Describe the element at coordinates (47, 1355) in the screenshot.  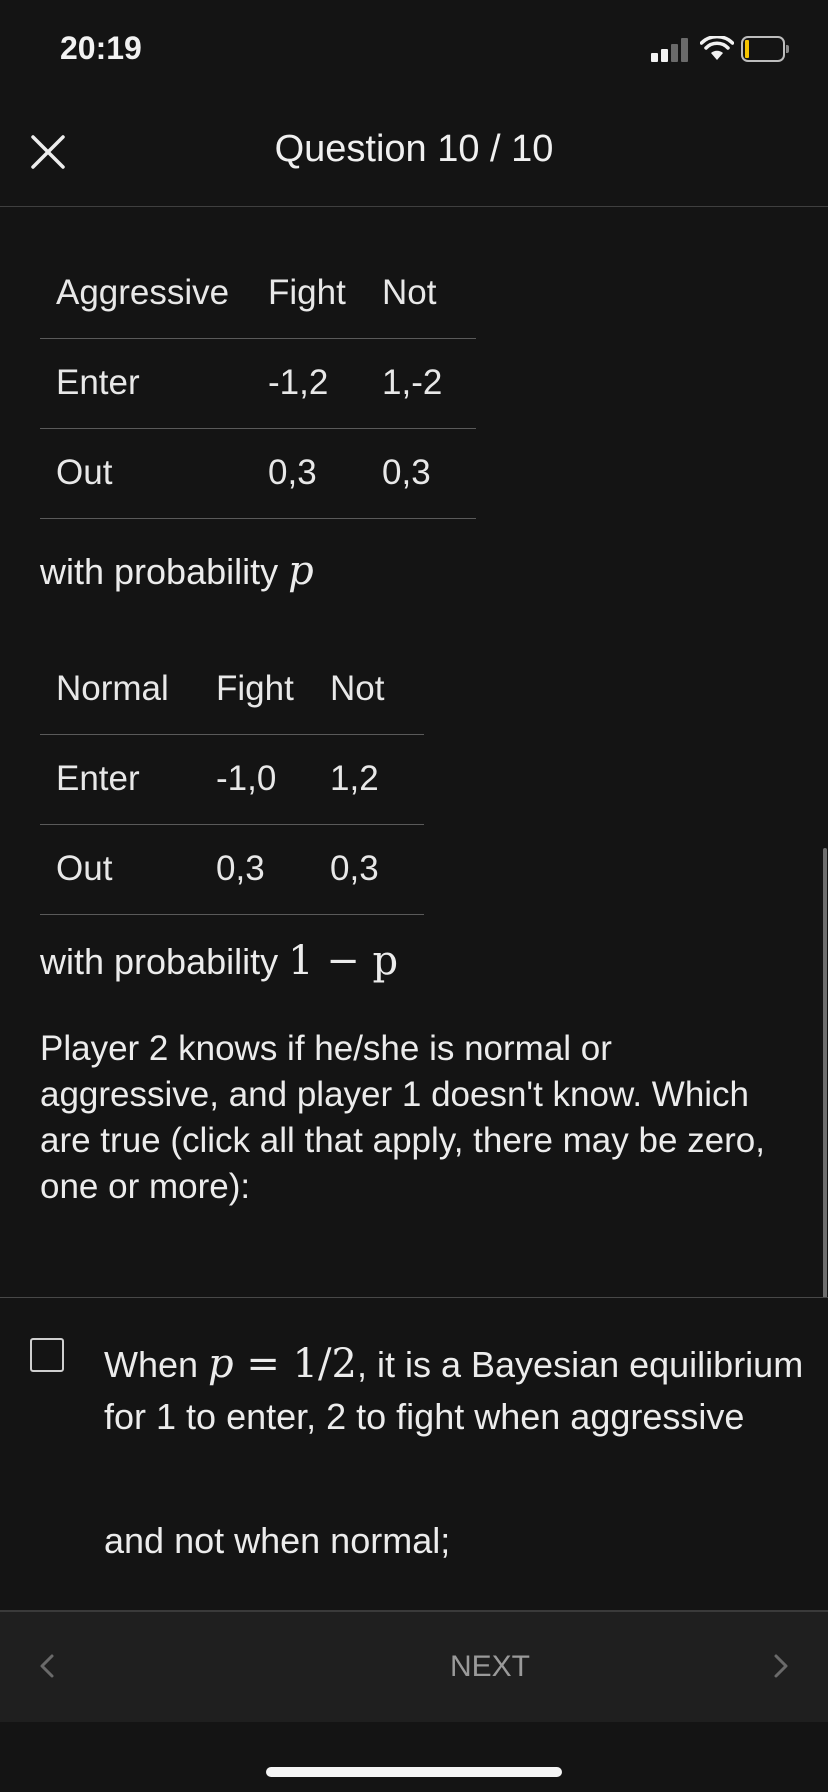
I see `option-checkbox` at that location.